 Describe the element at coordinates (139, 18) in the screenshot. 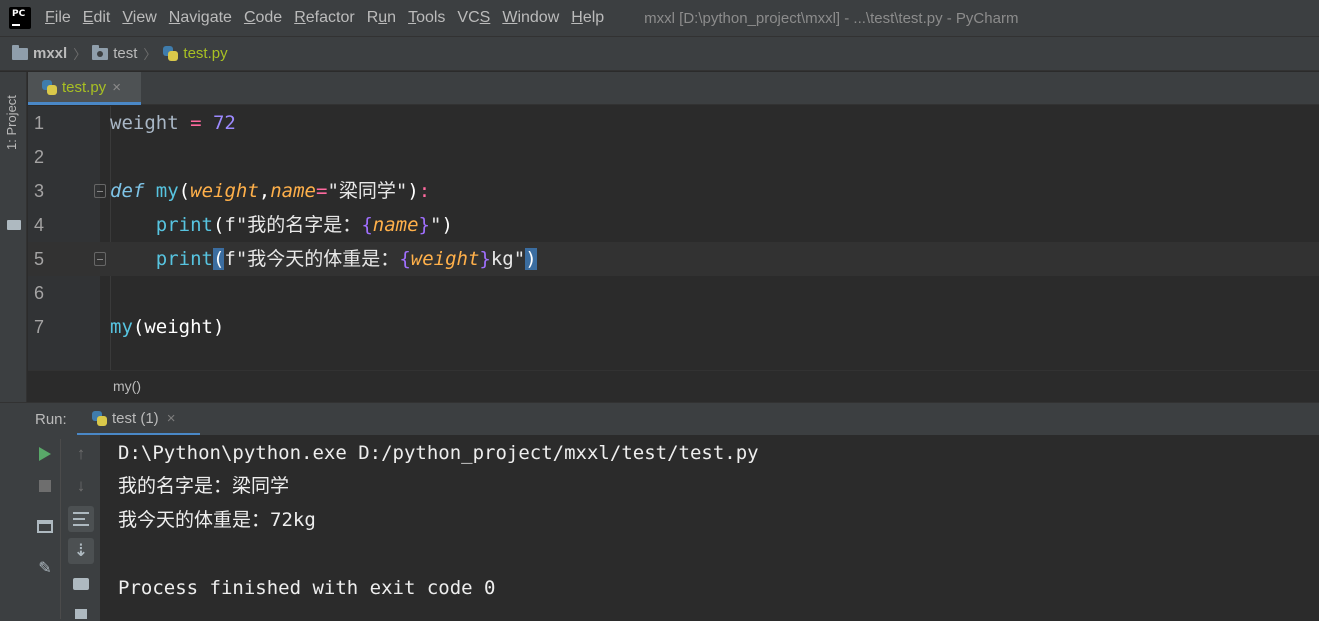

I see `menu-view: View` at that location.